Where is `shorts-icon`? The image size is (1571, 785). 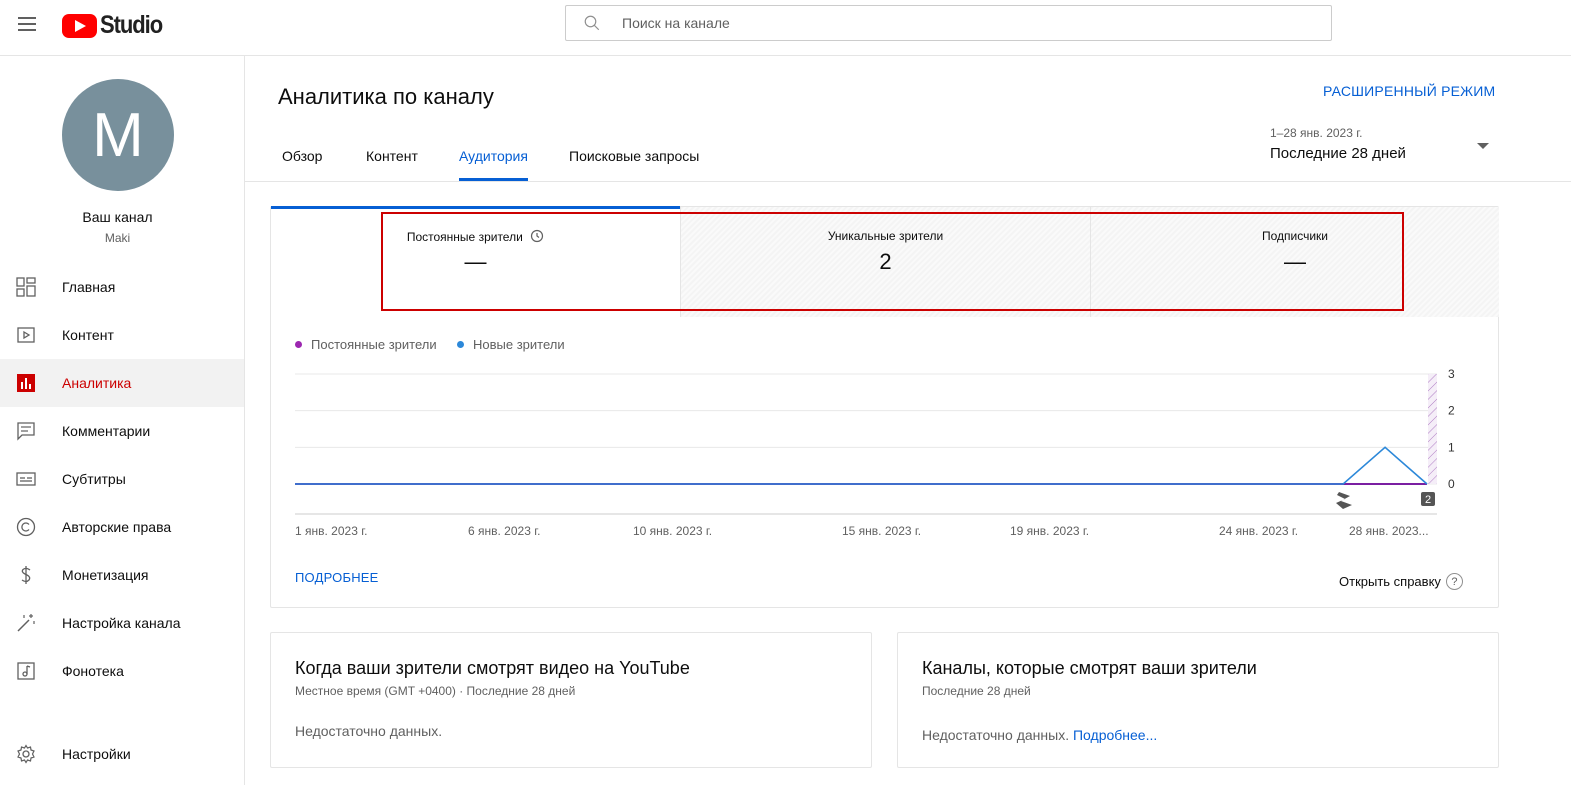 shorts-icon is located at coordinates (1344, 500).